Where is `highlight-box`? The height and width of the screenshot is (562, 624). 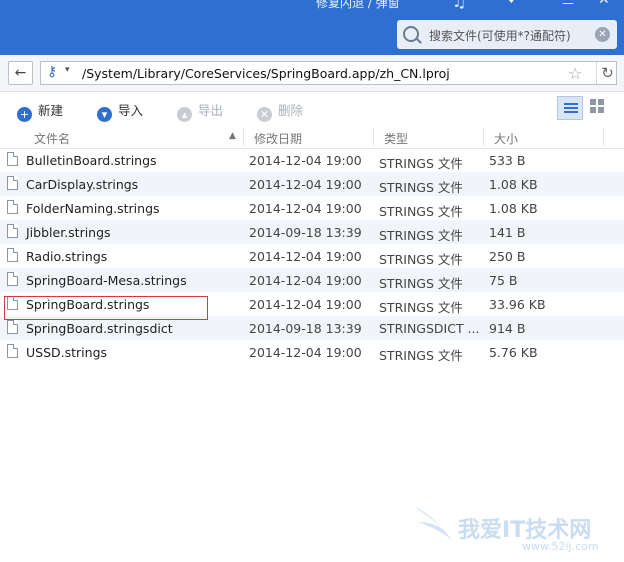 highlight-box is located at coordinates (106, 308).